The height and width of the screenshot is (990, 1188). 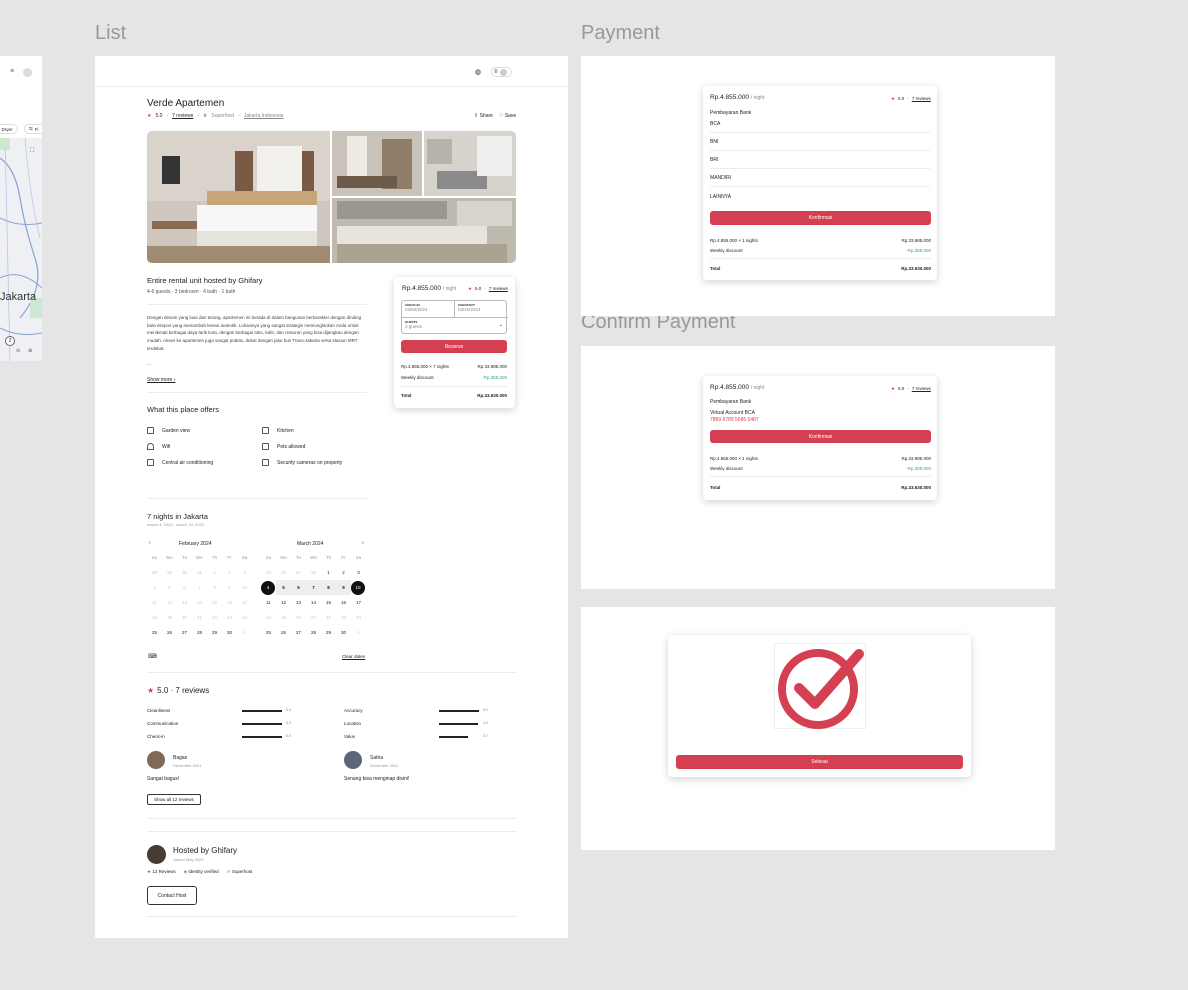 I want to click on confirm-price-line: Rp.4.855.000 / night, so click(x=737, y=387).